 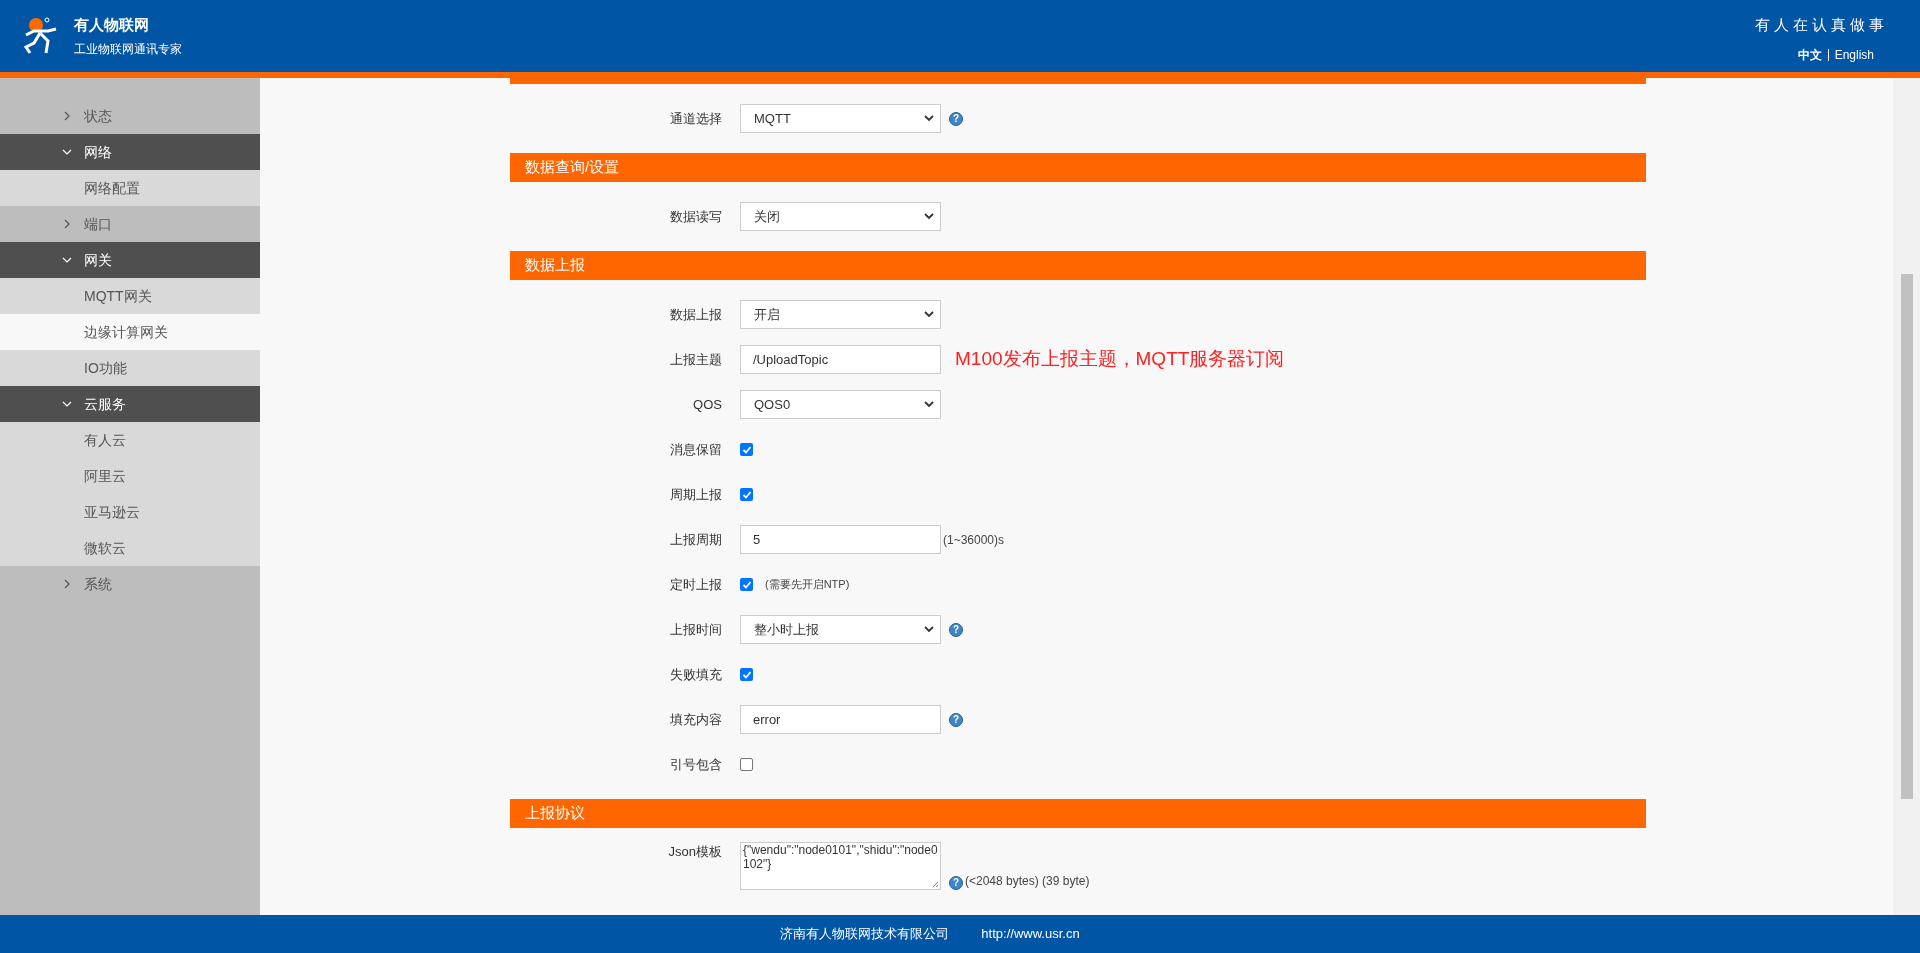 What do you see at coordinates (1809, 55) in the screenshot?
I see `language-link: 中文` at bounding box center [1809, 55].